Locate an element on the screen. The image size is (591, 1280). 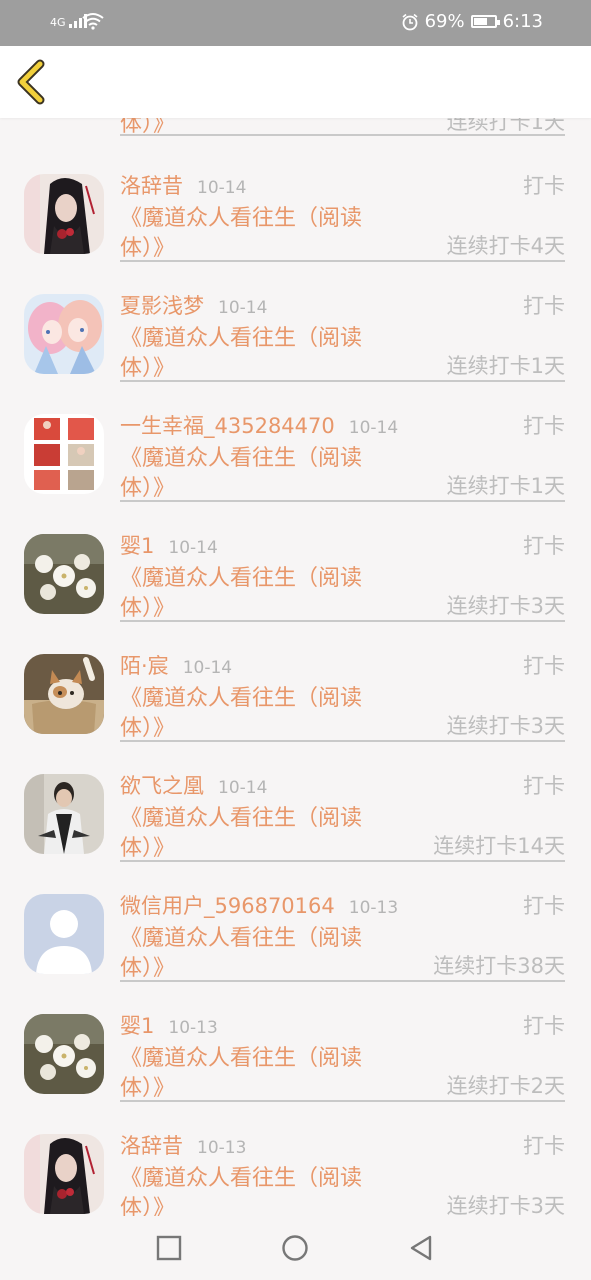
alarm-icon is located at coordinates (410, 21).